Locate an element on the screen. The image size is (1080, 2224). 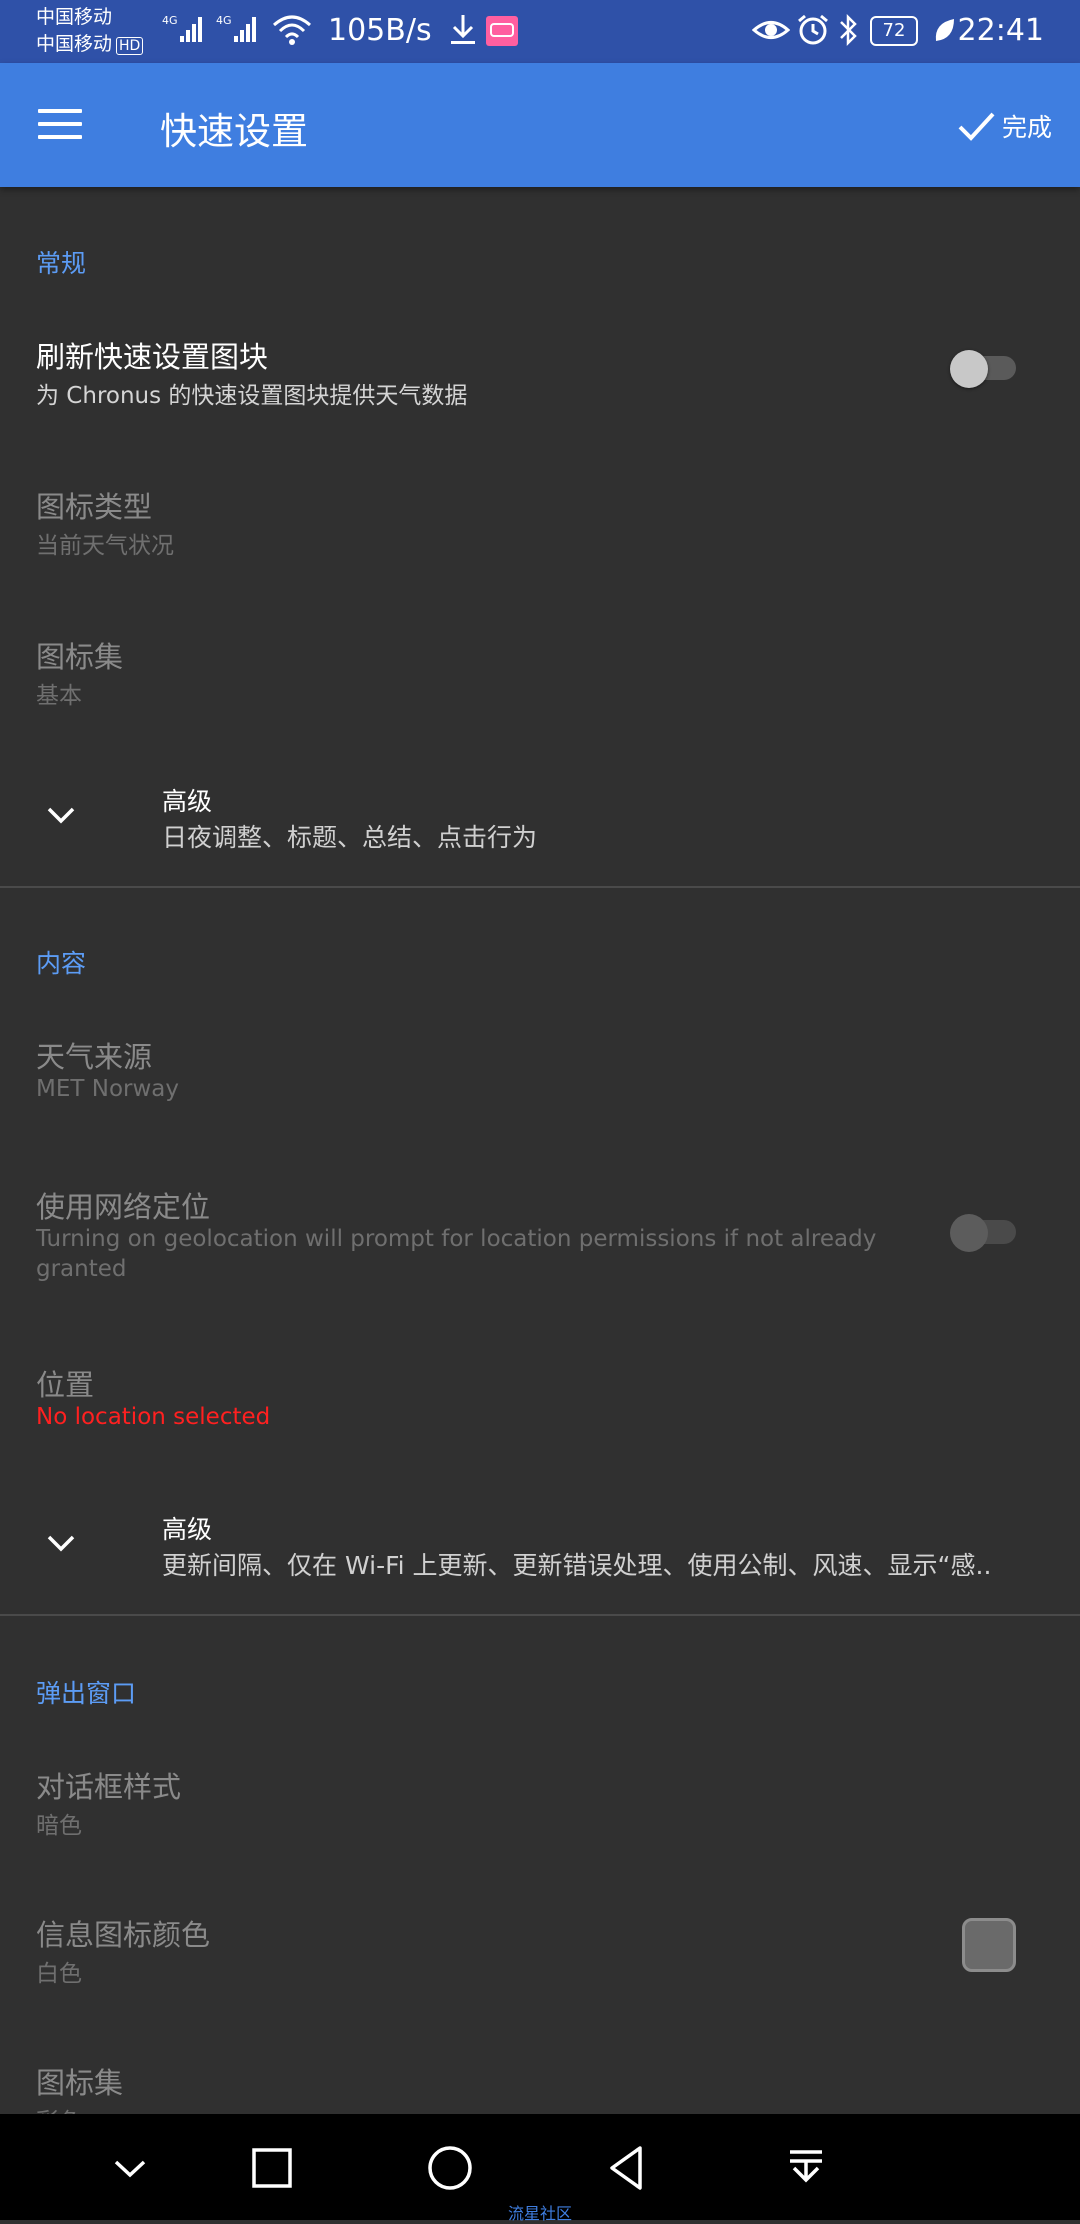
pref-icon-type: 图标类型 当前天气状况 is located at coordinates (540, 525).